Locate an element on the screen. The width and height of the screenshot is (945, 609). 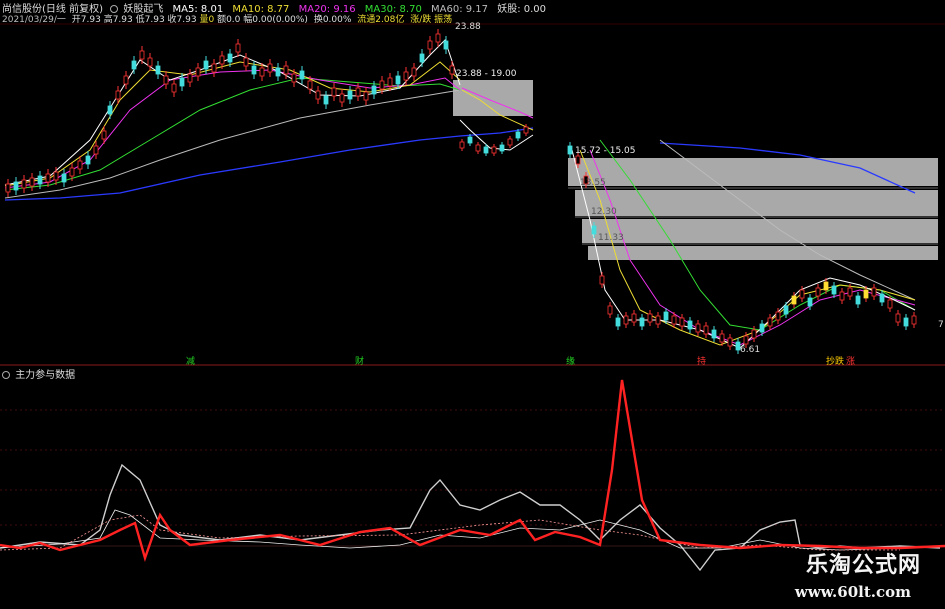
settings-gear-icon is located at coordinates (6, 375).